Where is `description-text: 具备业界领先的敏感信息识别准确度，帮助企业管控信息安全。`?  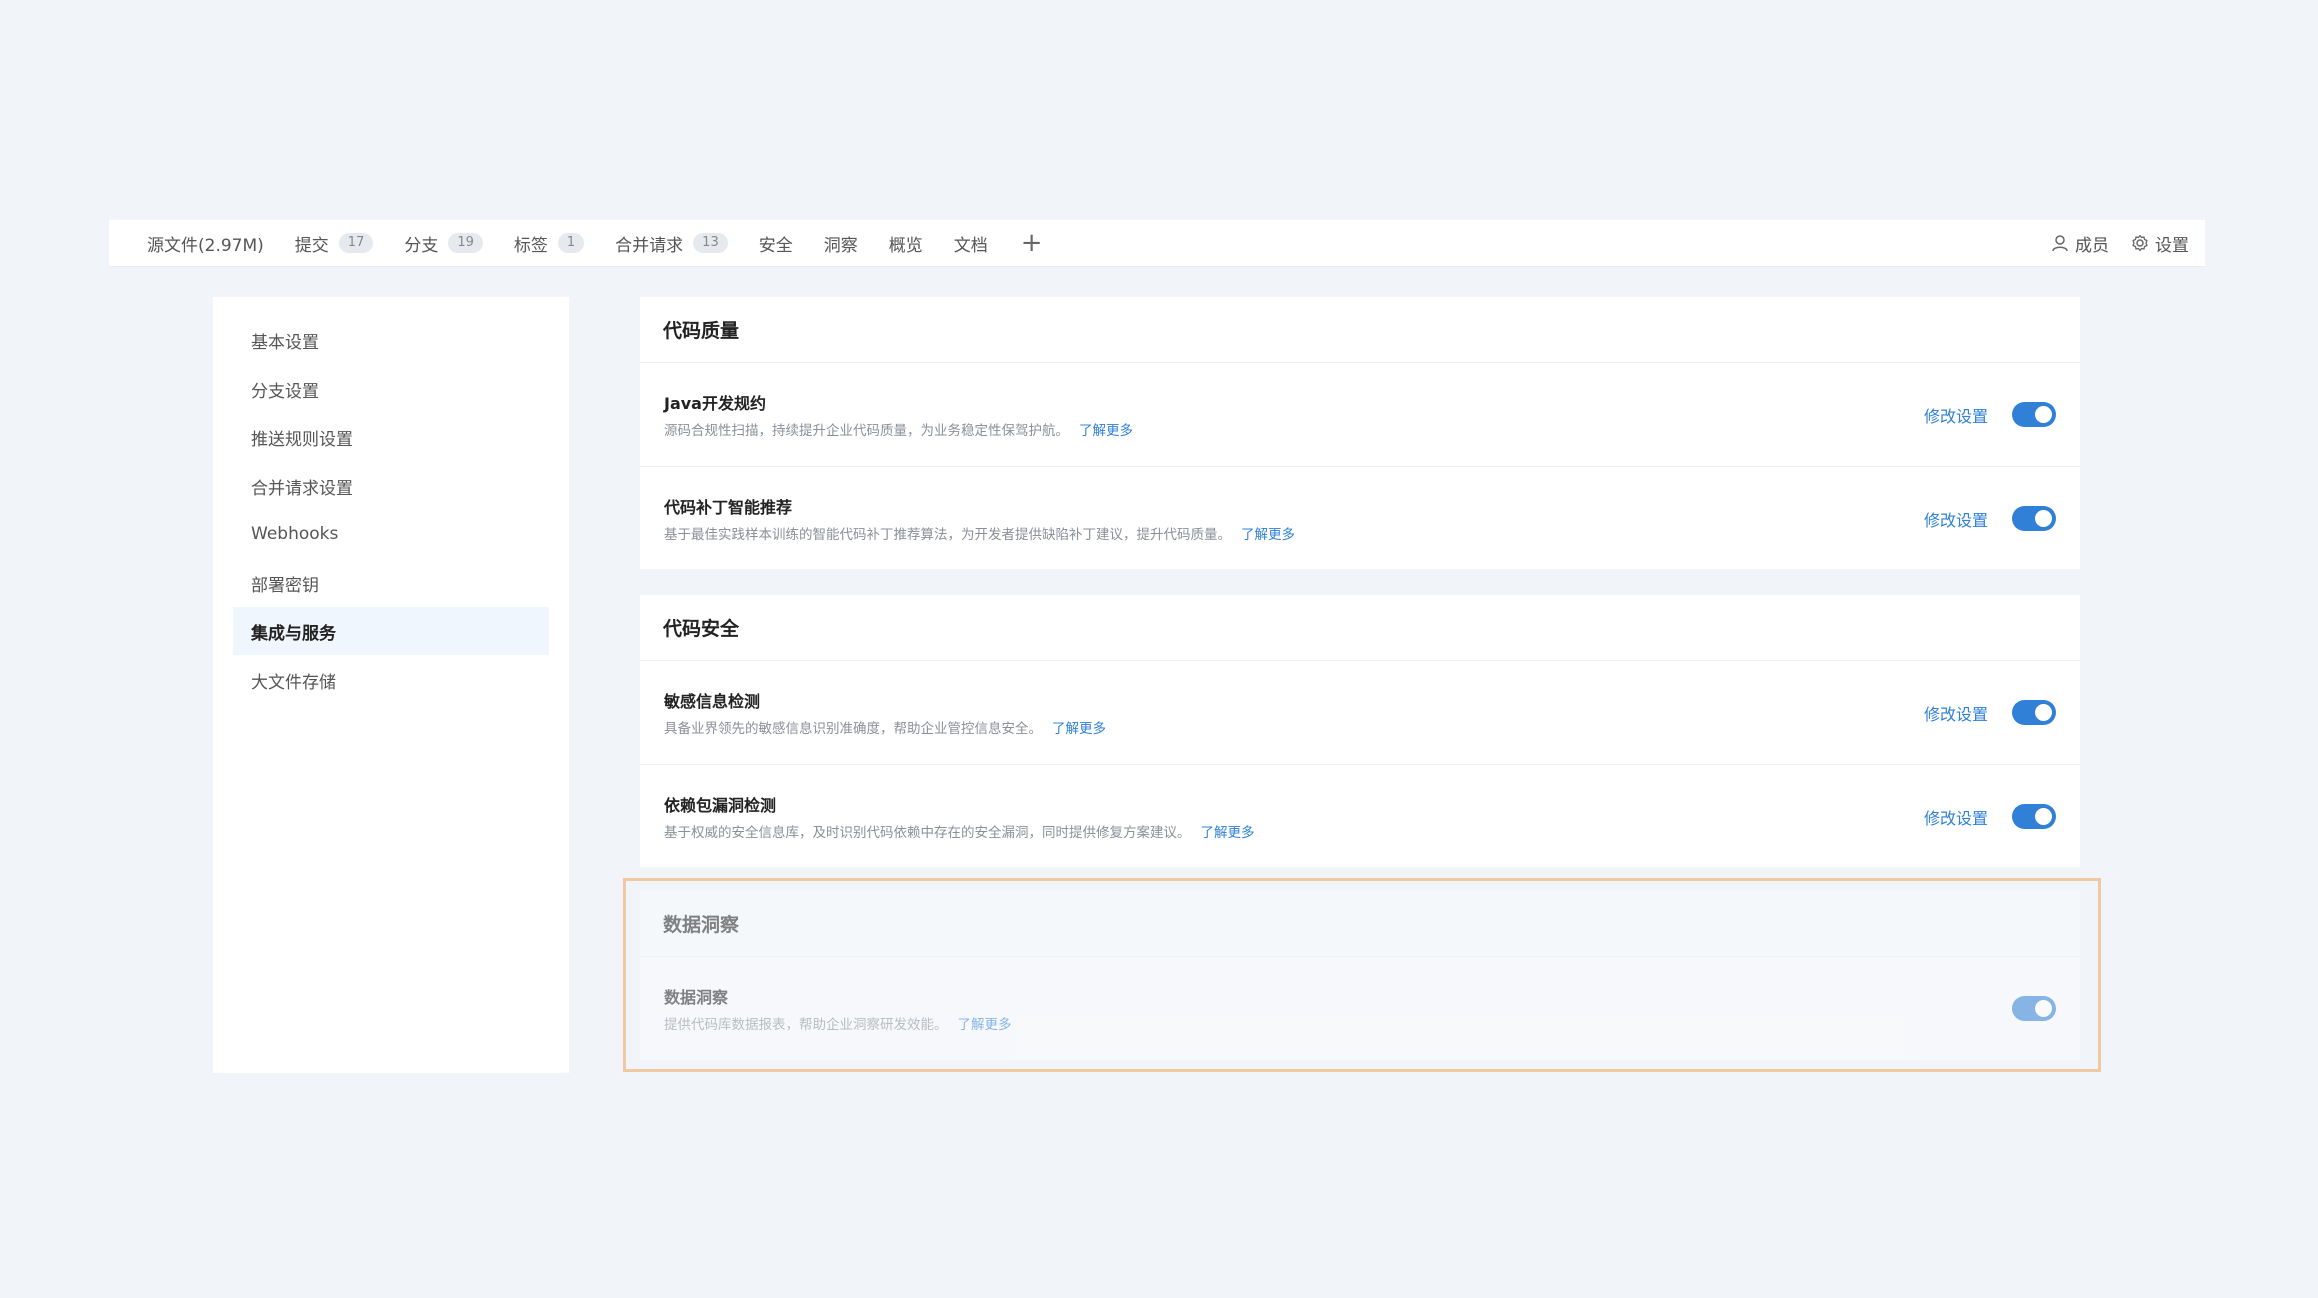 description-text: 具备业界领先的敏感信息识别准确度，帮助企业管控信息安全。 is located at coordinates (853, 729).